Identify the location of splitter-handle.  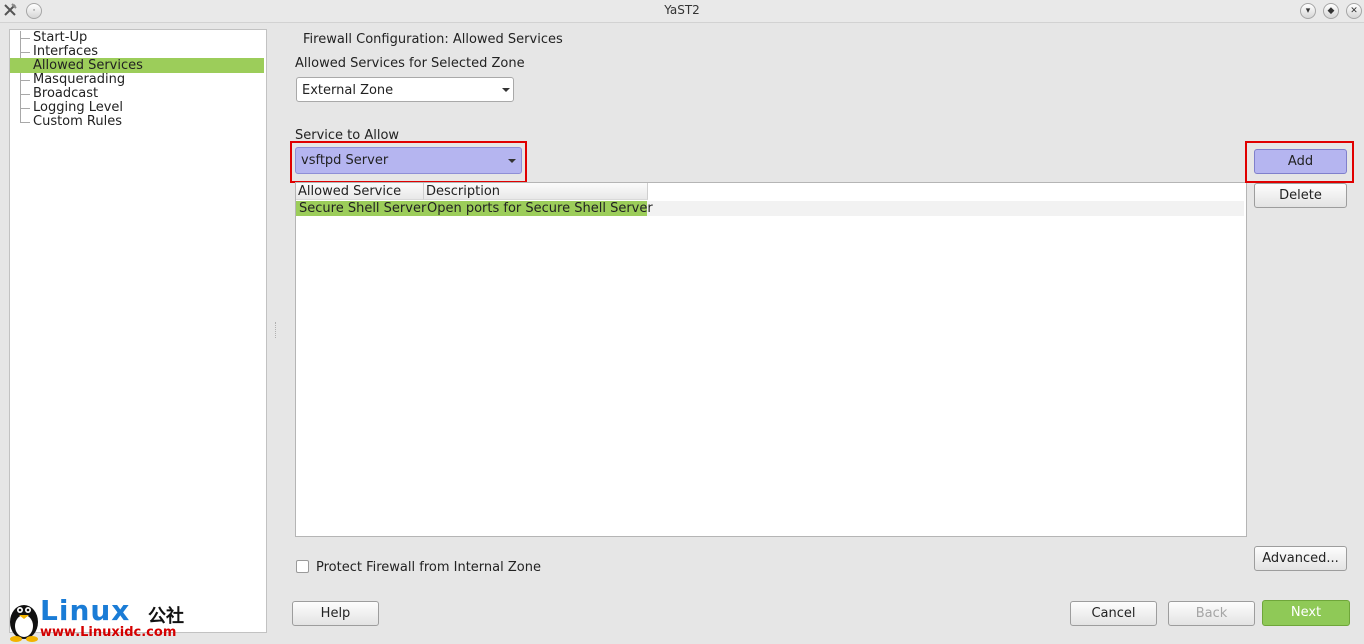
(276, 330).